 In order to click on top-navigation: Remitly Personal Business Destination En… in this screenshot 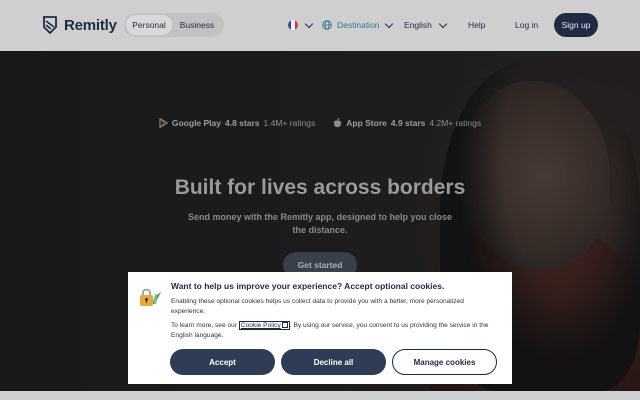, I will do `click(320, 25)`.